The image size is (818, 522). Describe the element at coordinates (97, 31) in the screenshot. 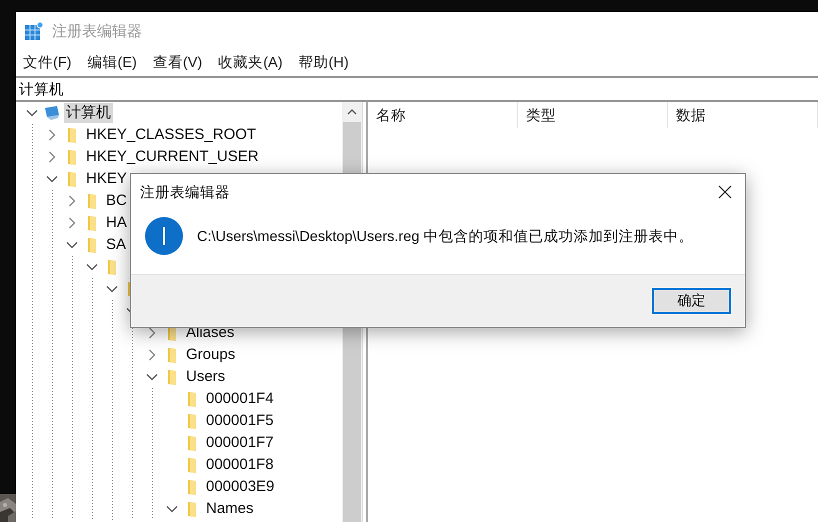

I see `window-title: 注册表编辑器` at that location.